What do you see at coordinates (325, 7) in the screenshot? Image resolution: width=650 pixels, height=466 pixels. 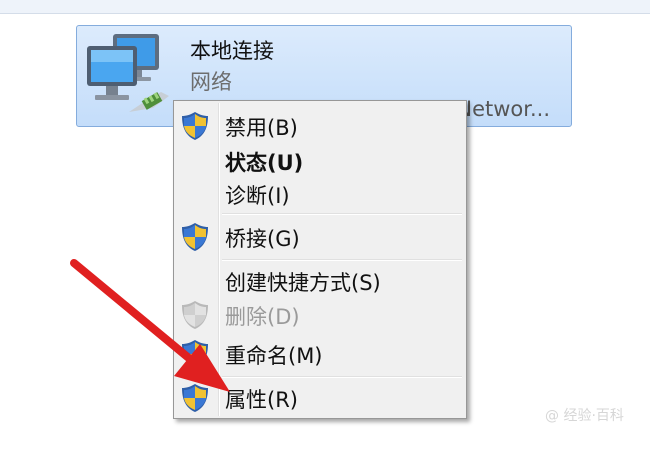 I see `window-top-bar` at bounding box center [325, 7].